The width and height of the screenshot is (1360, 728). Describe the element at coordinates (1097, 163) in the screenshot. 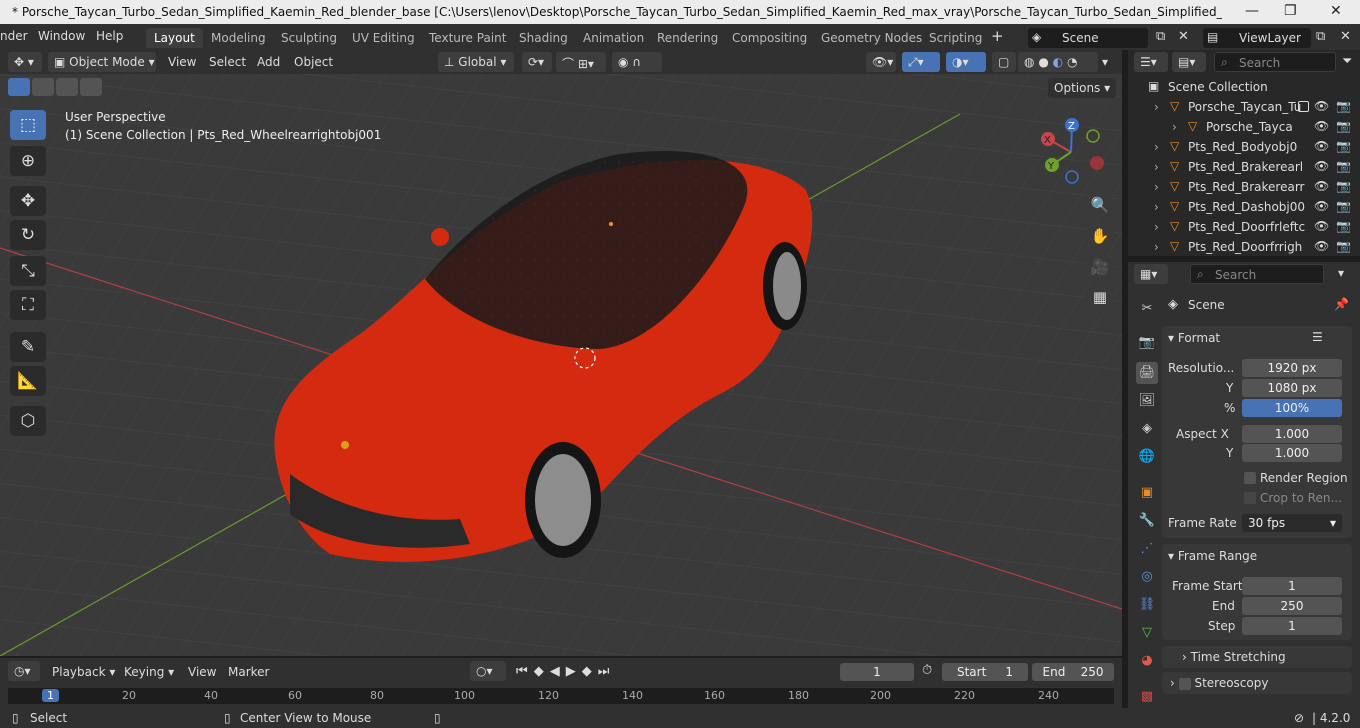

I see `gizmo-neg-x-icon` at that location.